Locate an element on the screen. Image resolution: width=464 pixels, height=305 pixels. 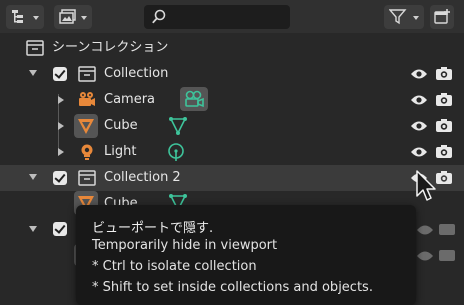
mesh-object-icon is located at coordinates (86, 126).